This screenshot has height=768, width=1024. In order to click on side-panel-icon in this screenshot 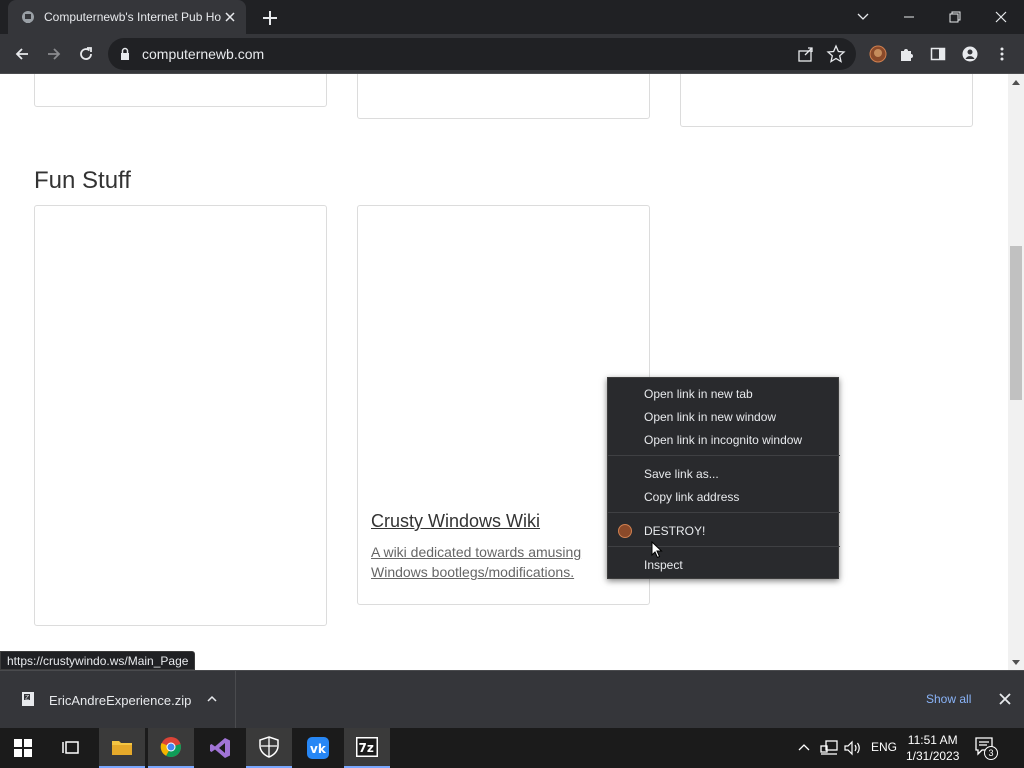, I will do `click(938, 54)`.